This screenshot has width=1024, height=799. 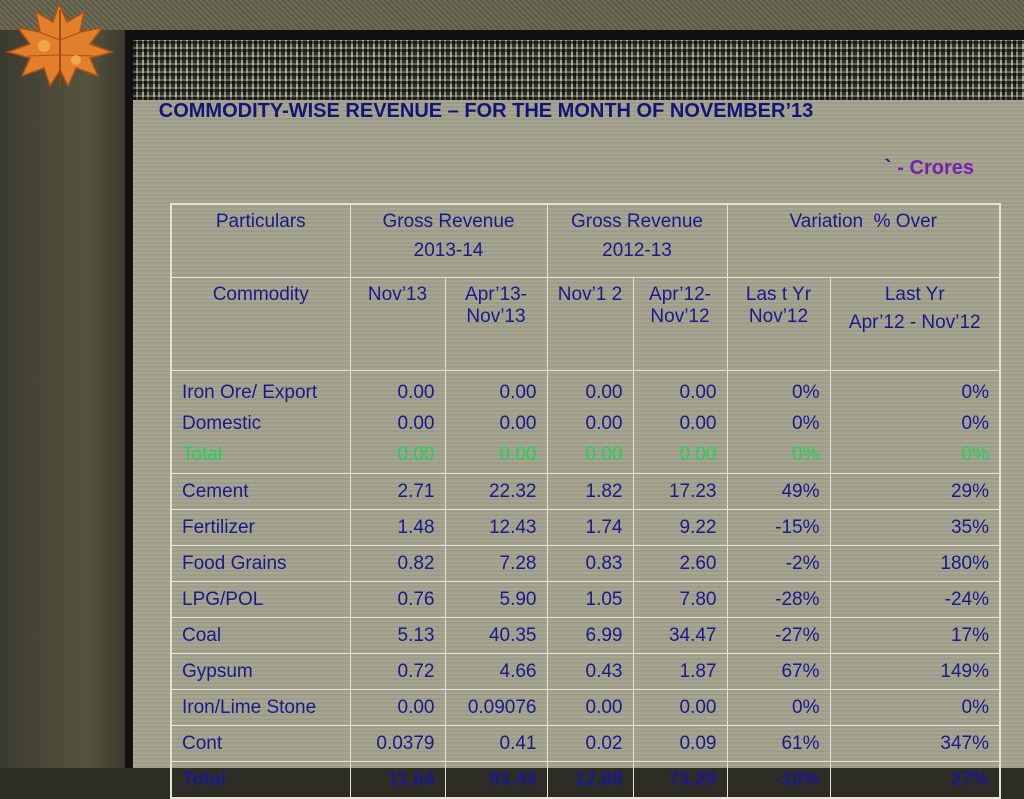 I want to click on cell-var-nov: -28%, so click(x=778, y=599).